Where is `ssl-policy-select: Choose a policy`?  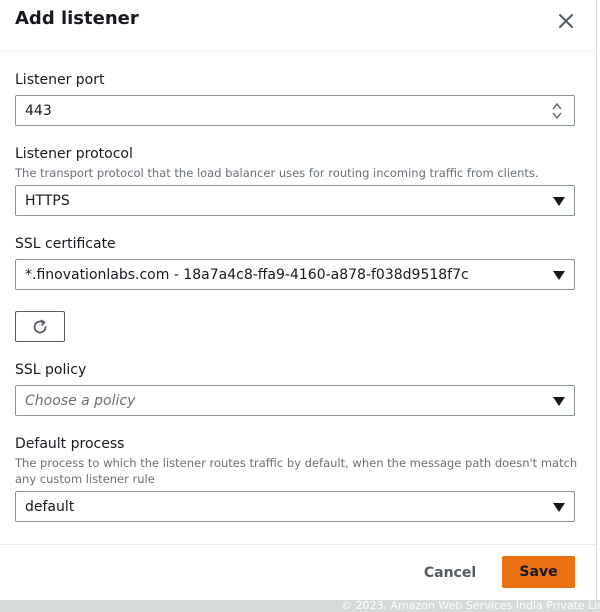
ssl-policy-select: Choose a policy is located at coordinates (295, 400).